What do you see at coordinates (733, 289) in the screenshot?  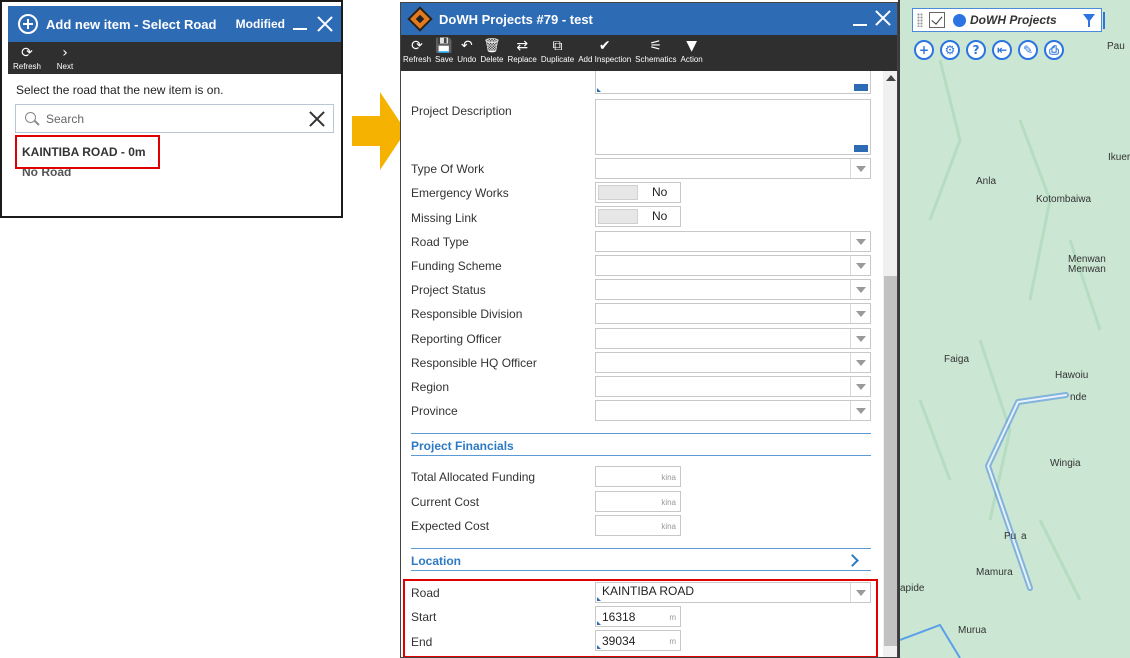 I see `project-status-select` at bounding box center [733, 289].